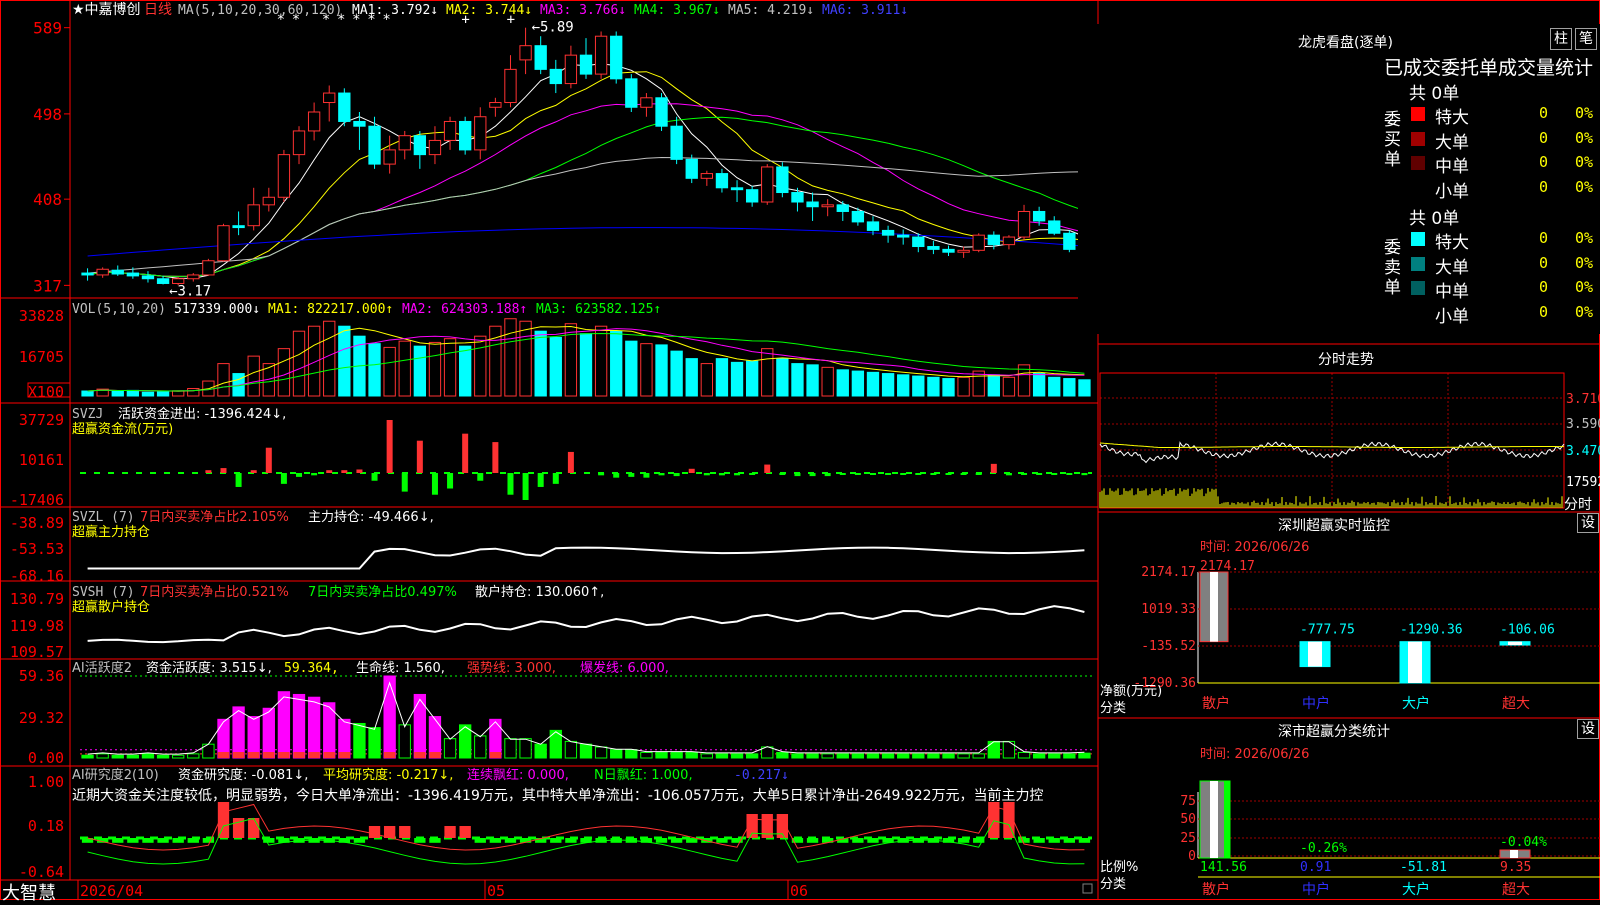 This screenshot has height=905, width=1600. I want to click on sz-monitor-settings-button: 设, so click(1588, 523).